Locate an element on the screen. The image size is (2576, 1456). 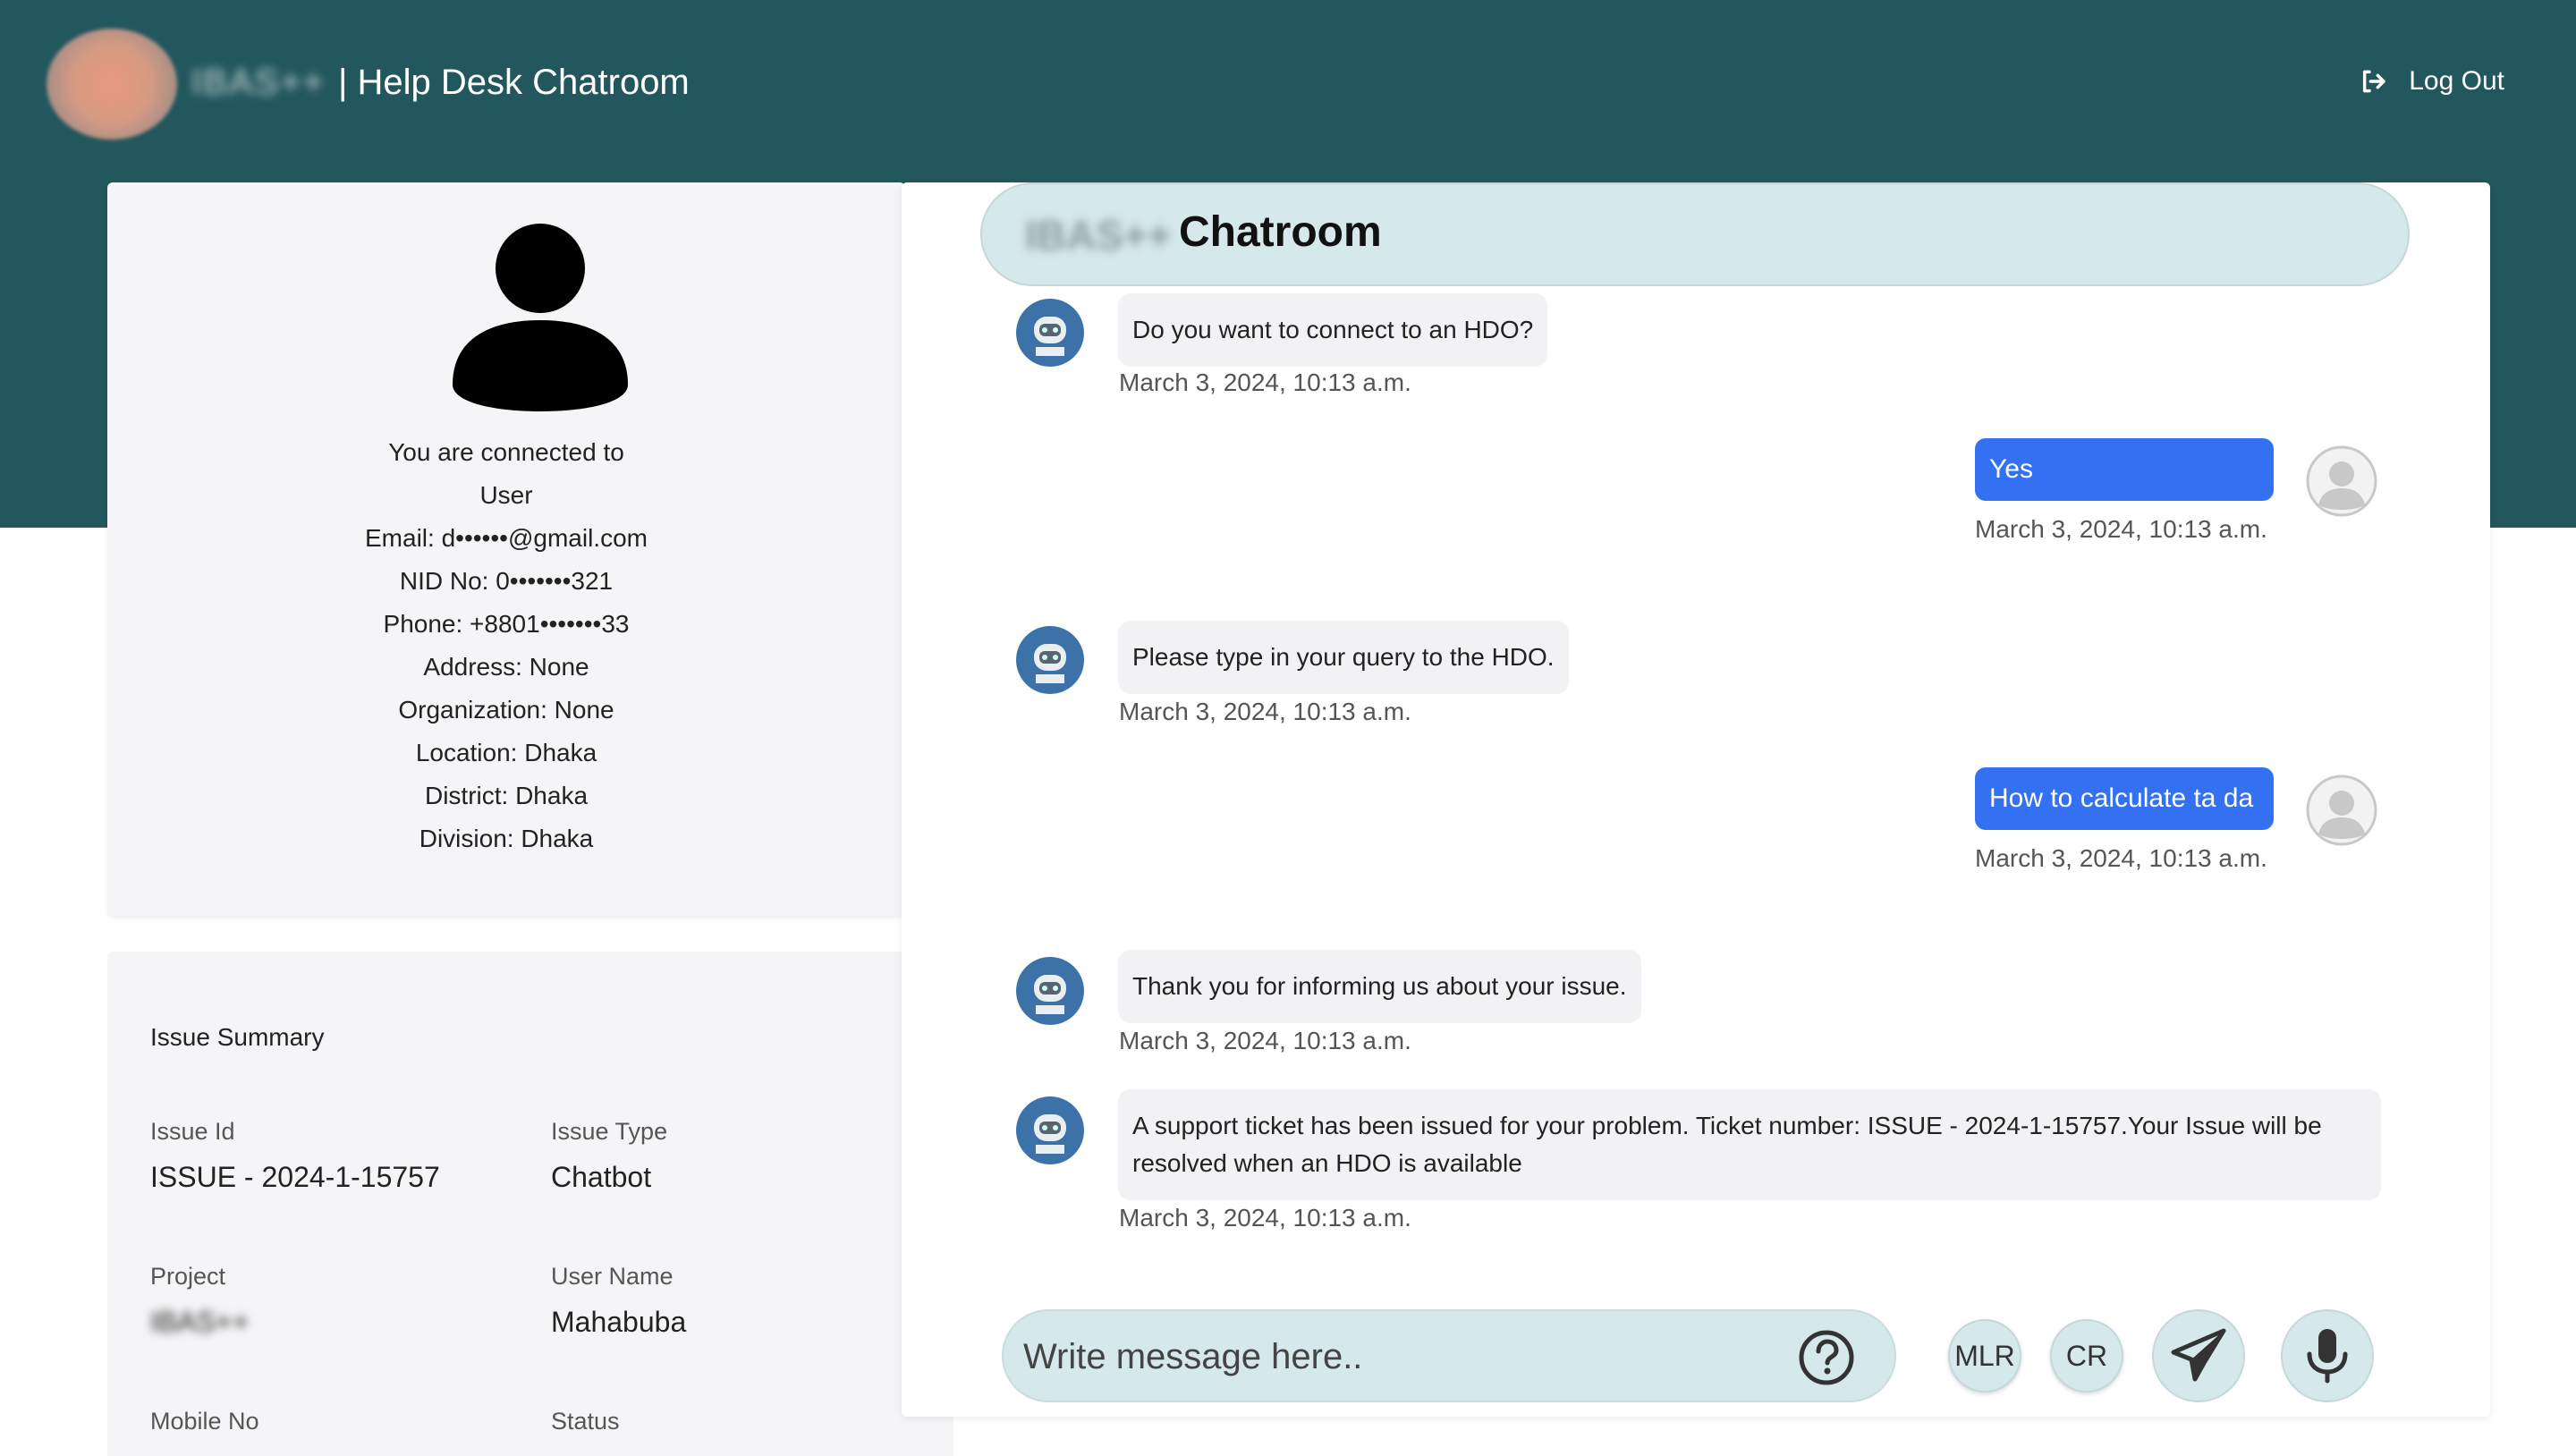
chat-header-brand: IBAS++ is located at coordinates (1098, 235).